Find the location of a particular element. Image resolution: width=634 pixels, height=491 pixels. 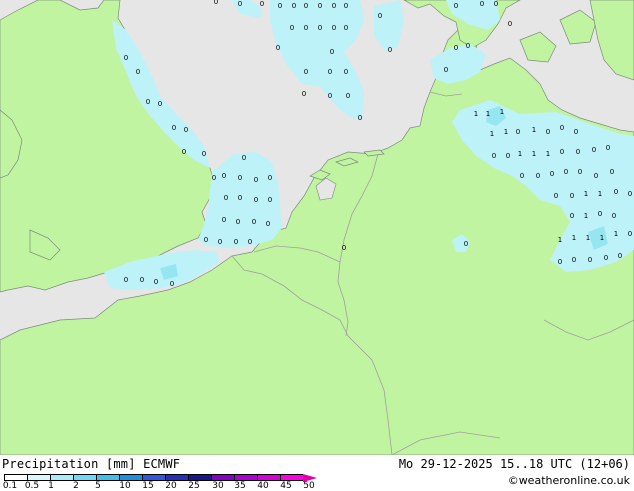

product-title: Precipitation [mm] ECMWF is located at coordinates (91, 464).